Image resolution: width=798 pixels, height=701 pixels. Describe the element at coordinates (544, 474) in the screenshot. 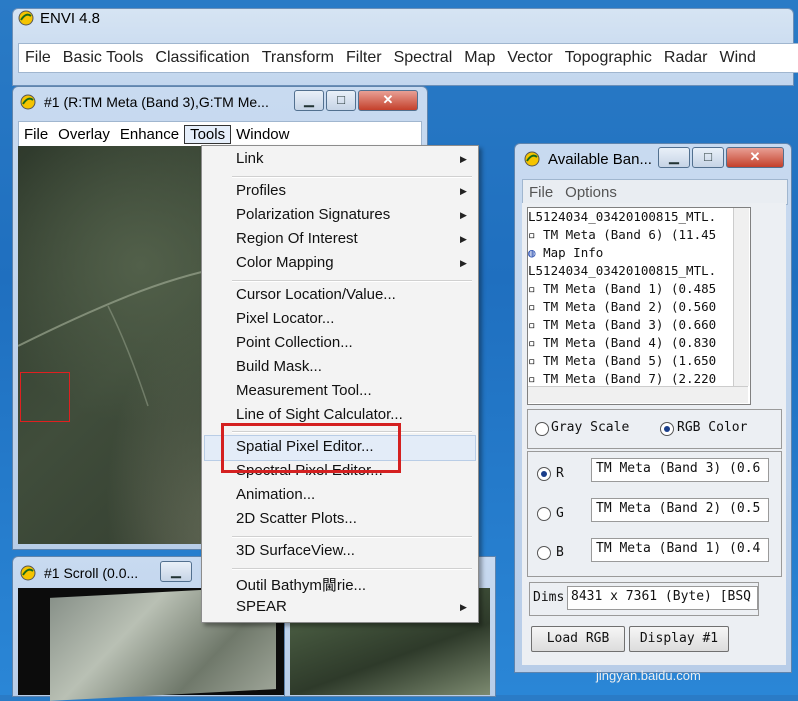

I see `r-channel-radio` at that location.